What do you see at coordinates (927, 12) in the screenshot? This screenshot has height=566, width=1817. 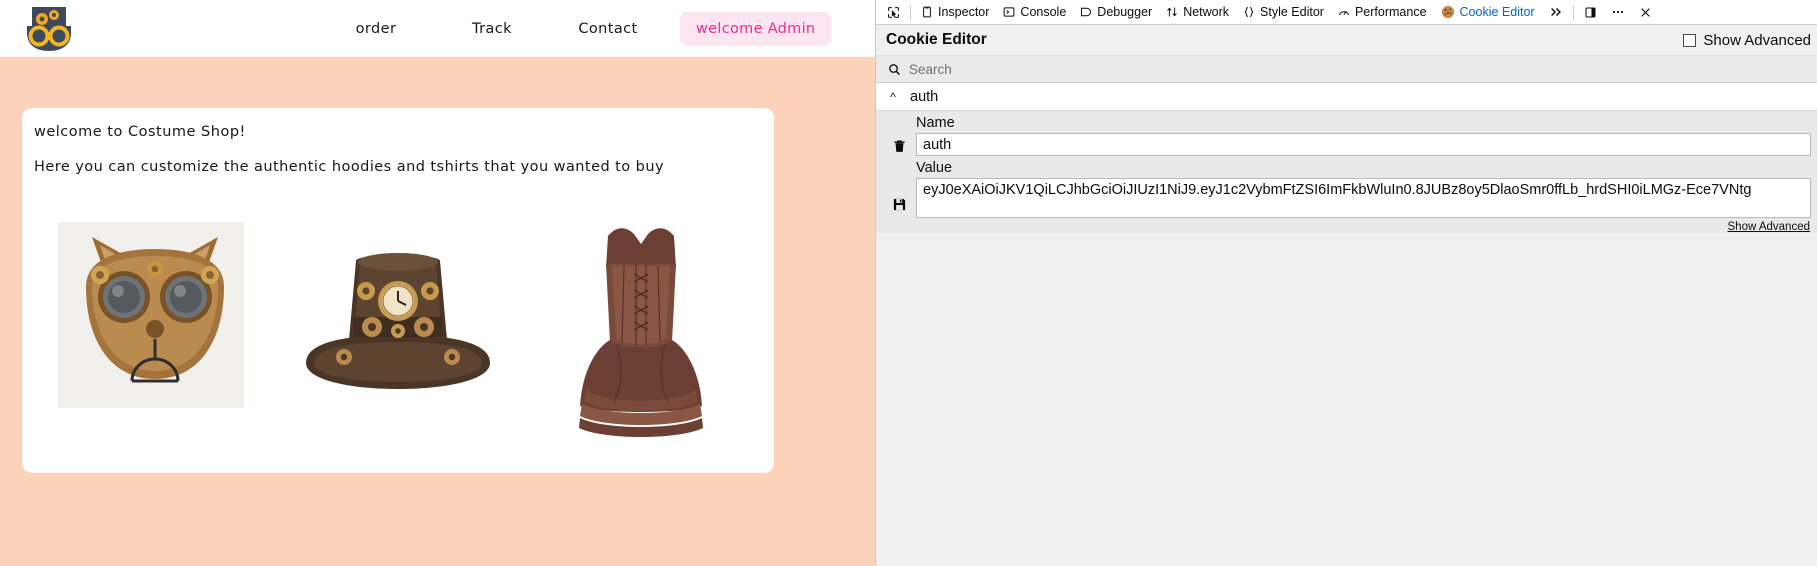 I see `inspector-icon` at bounding box center [927, 12].